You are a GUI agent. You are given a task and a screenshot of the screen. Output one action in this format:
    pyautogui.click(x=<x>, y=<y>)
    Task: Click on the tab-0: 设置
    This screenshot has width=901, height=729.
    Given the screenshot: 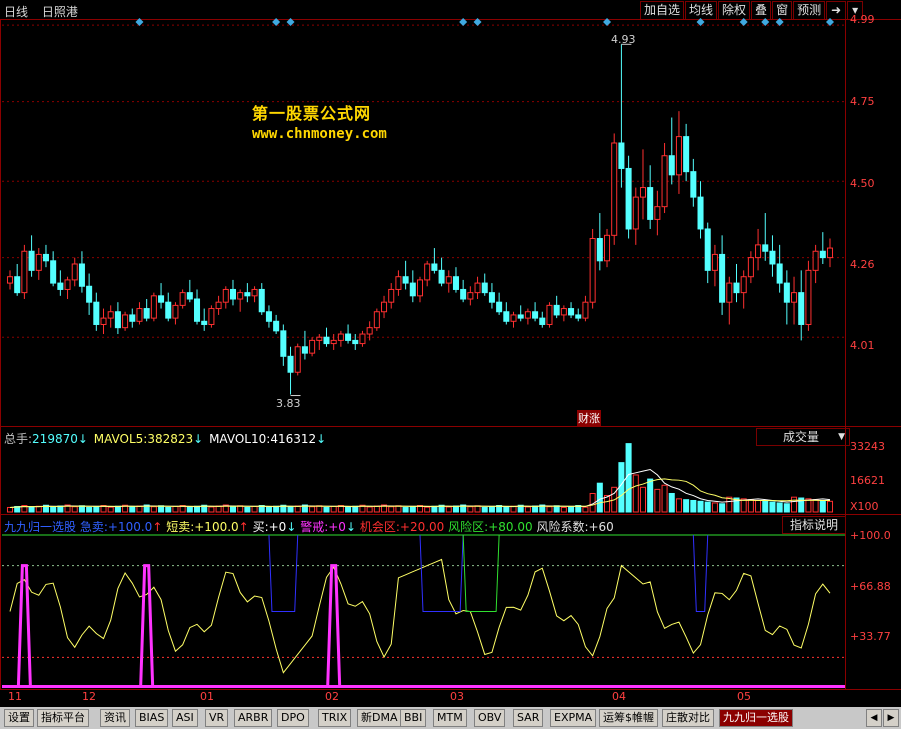 What is the action you would take?
    pyautogui.click(x=19, y=718)
    